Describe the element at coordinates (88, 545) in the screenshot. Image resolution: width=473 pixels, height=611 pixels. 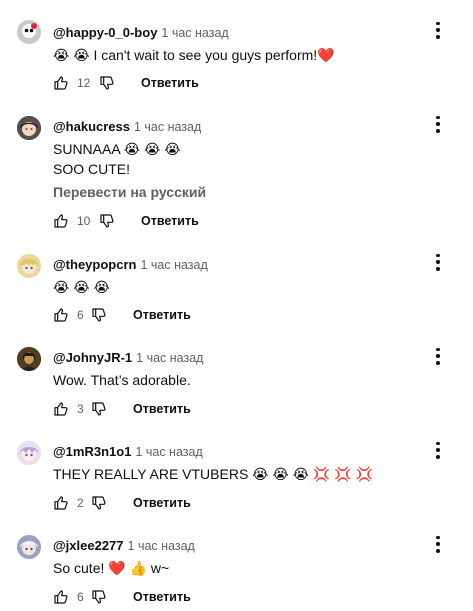
I see `author-name: @jxlee2277` at that location.